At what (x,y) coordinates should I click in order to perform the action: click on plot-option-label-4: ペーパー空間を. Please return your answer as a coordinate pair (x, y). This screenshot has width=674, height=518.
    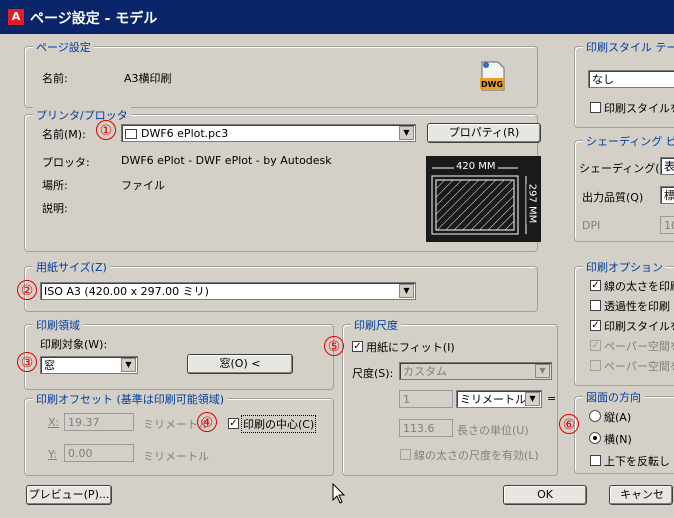
    Looking at the image, I should click on (639, 346).